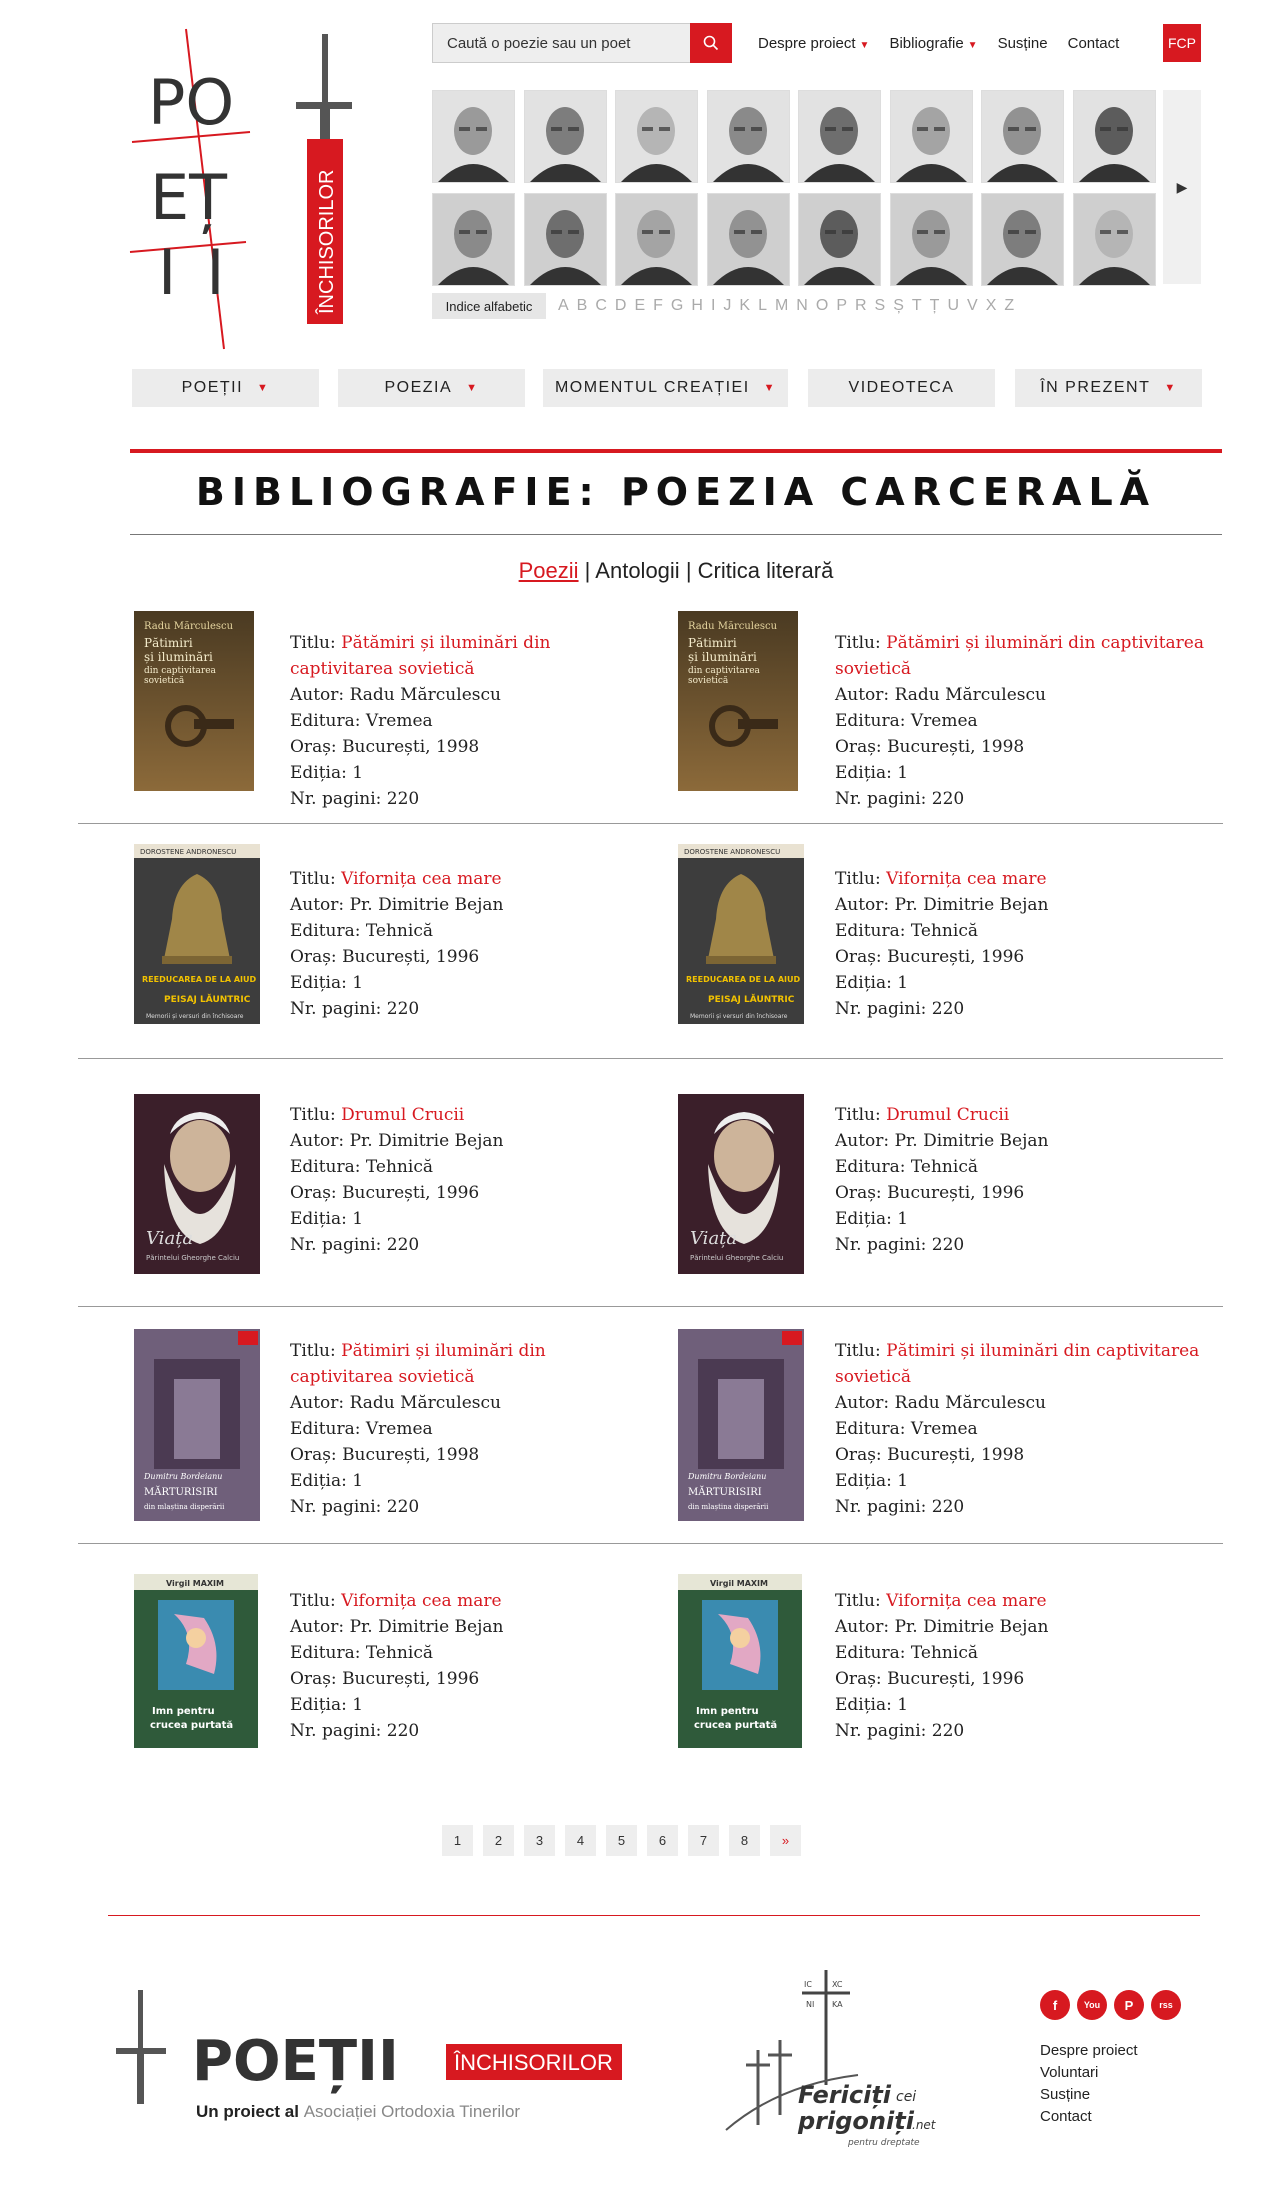 This screenshot has height=2189, width=1280. Describe the element at coordinates (703, 1840) in the screenshot. I see `pager-page-button: 7` at that location.